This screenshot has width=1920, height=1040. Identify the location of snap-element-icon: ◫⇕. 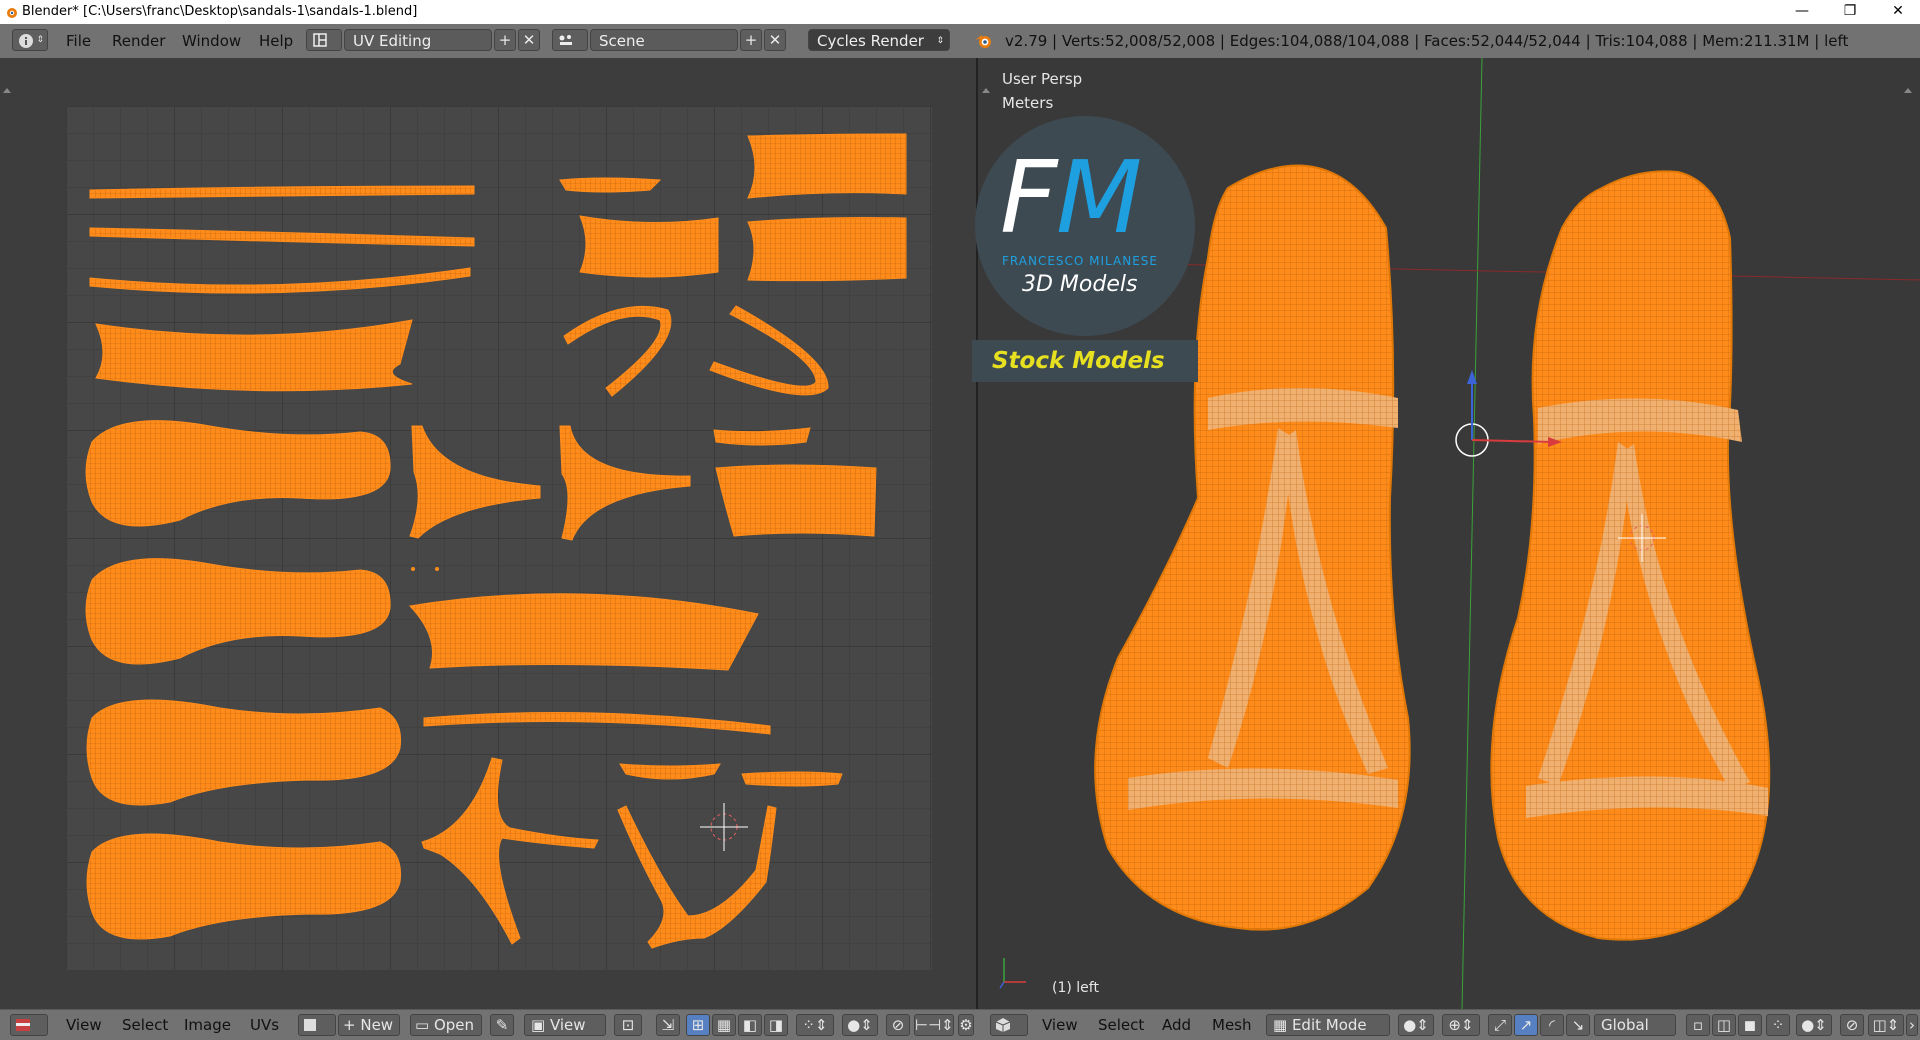
(1886, 1025).